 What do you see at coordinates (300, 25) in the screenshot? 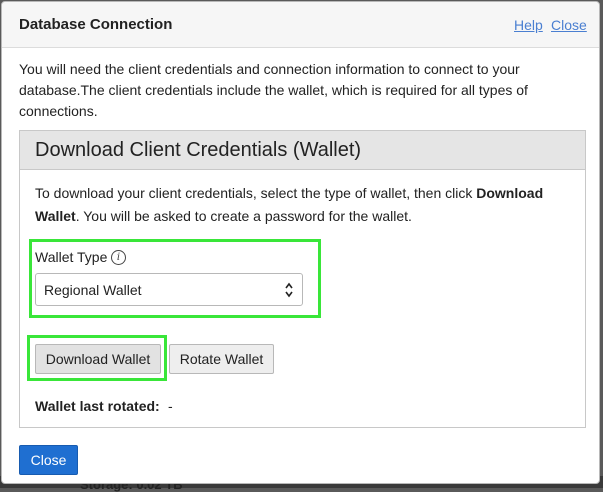
I see `dialog-header: Database Connection Help Close` at bounding box center [300, 25].